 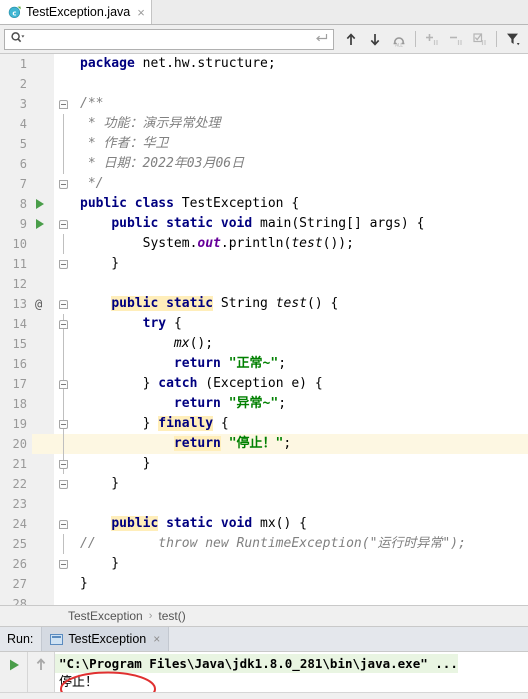 I want to click on code-line: 6 * 日期：2022年03月06日, so click(x=264, y=164).